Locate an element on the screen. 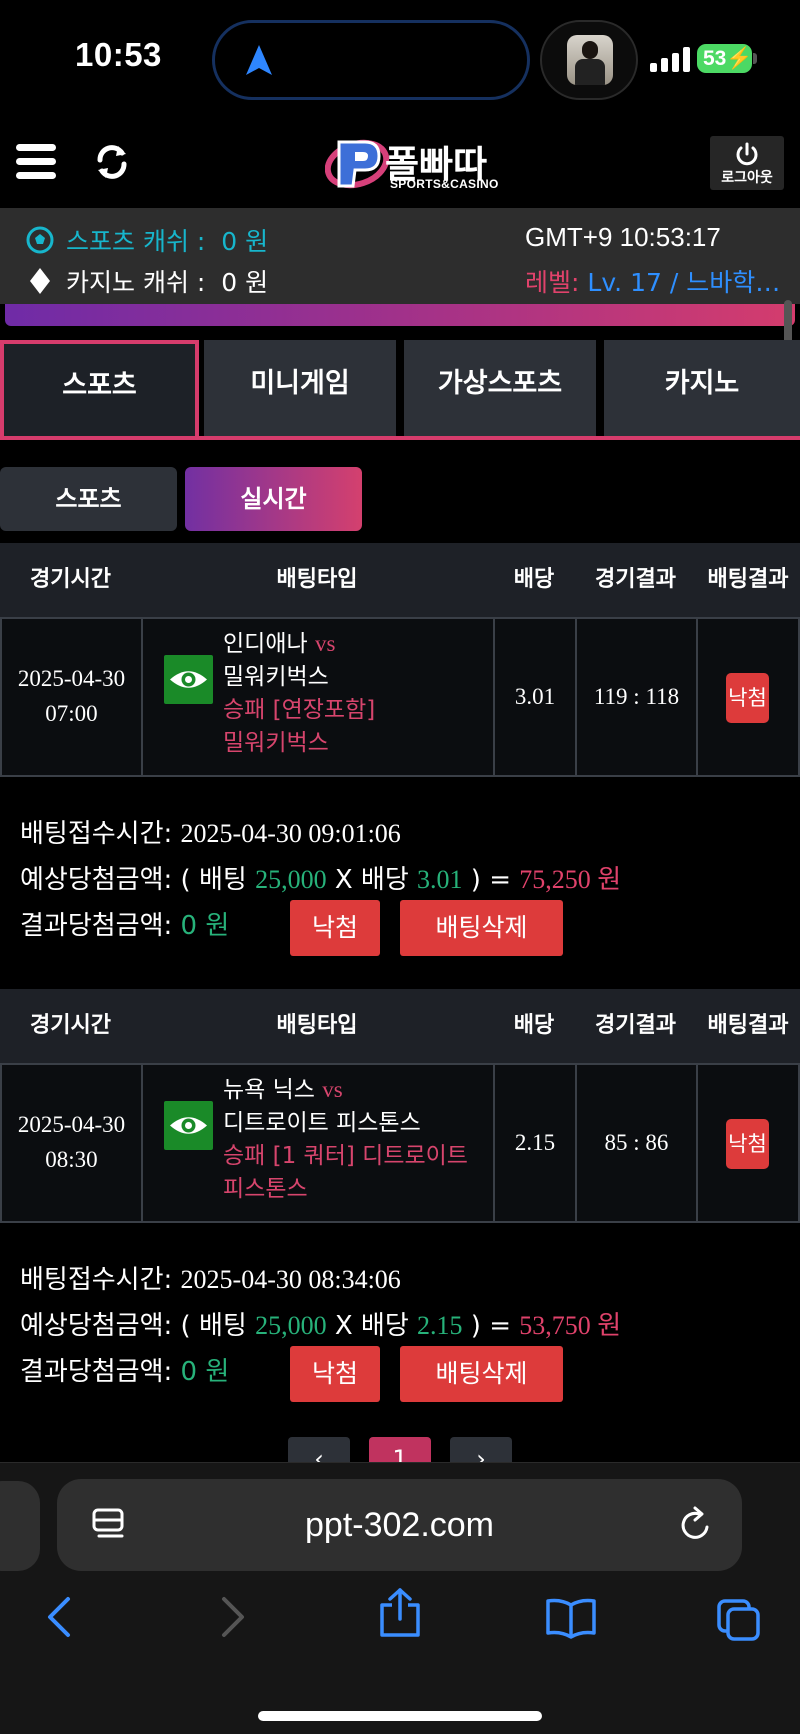 The width and height of the screenshot is (800, 1734). navigation-arrow-icon is located at coordinates (259, 60).